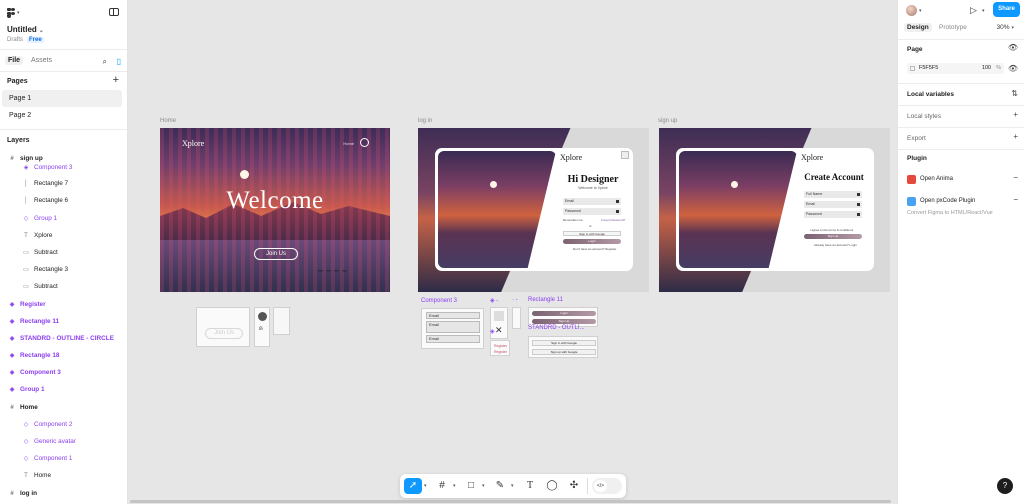 The width and height of the screenshot is (1024, 504). I want to click on layer-item: # log in, so click(63, 493).